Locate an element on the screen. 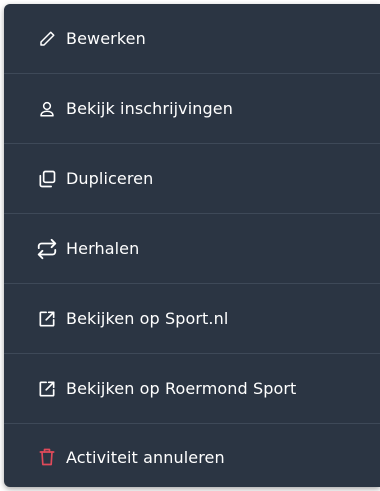  menu-item-label: Bekijken op Roermond Sport is located at coordinates (181, 388).